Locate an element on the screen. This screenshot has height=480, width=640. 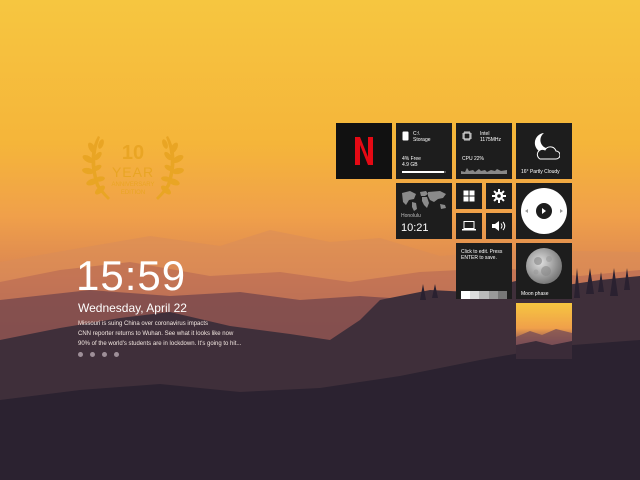
media-wheel-icon is located at coordinates (544, 211).